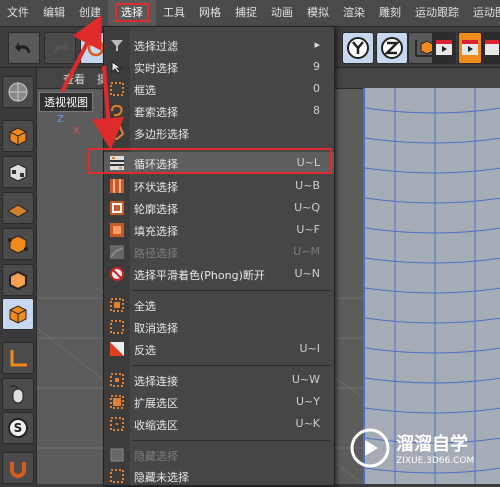 Image resolution: width=500 pixels, height=487 pixels. Describe the element at coordinates (219, 67) in the screenshot. I see `menu-item-live-selection: 实时选择 9` at that location.